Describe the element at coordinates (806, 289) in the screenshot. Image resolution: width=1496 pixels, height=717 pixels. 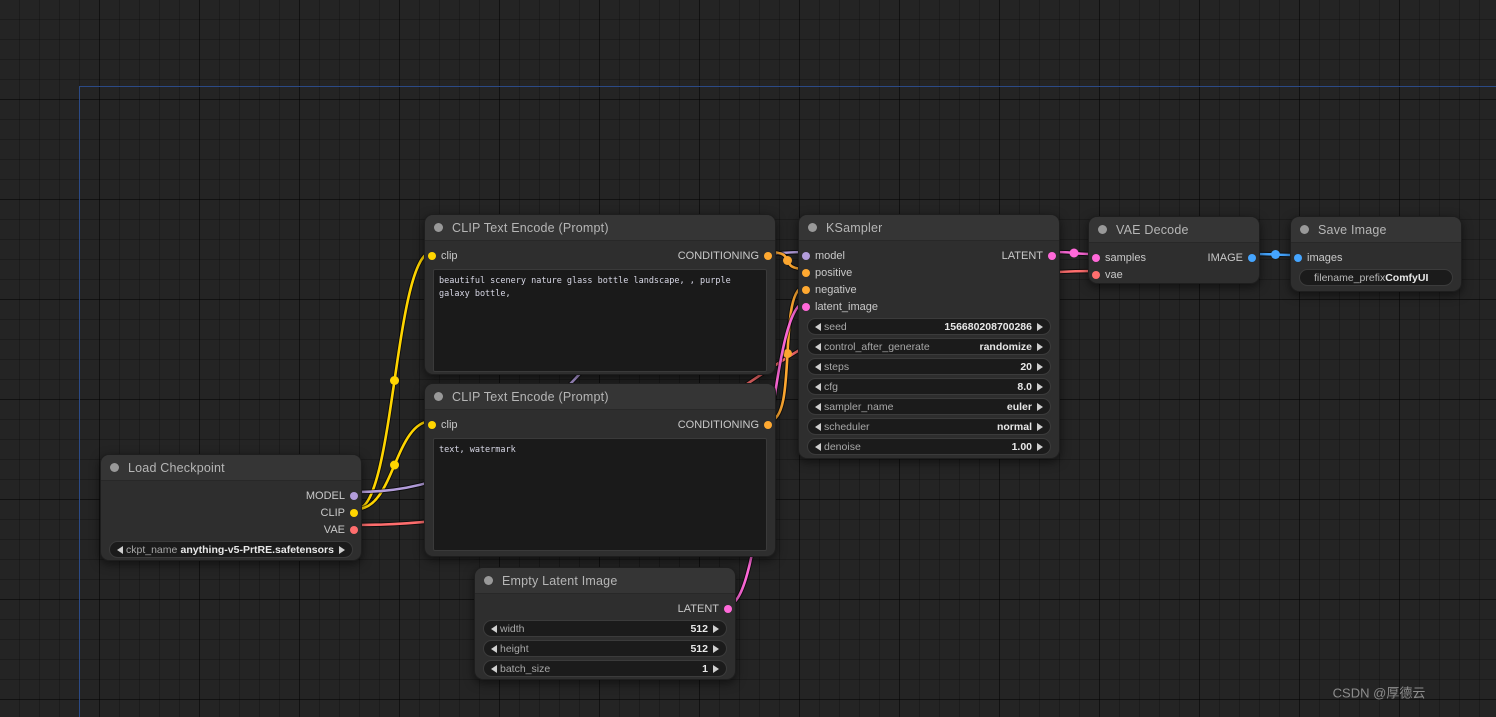
I see `input-slot-dot-negative` at that location.